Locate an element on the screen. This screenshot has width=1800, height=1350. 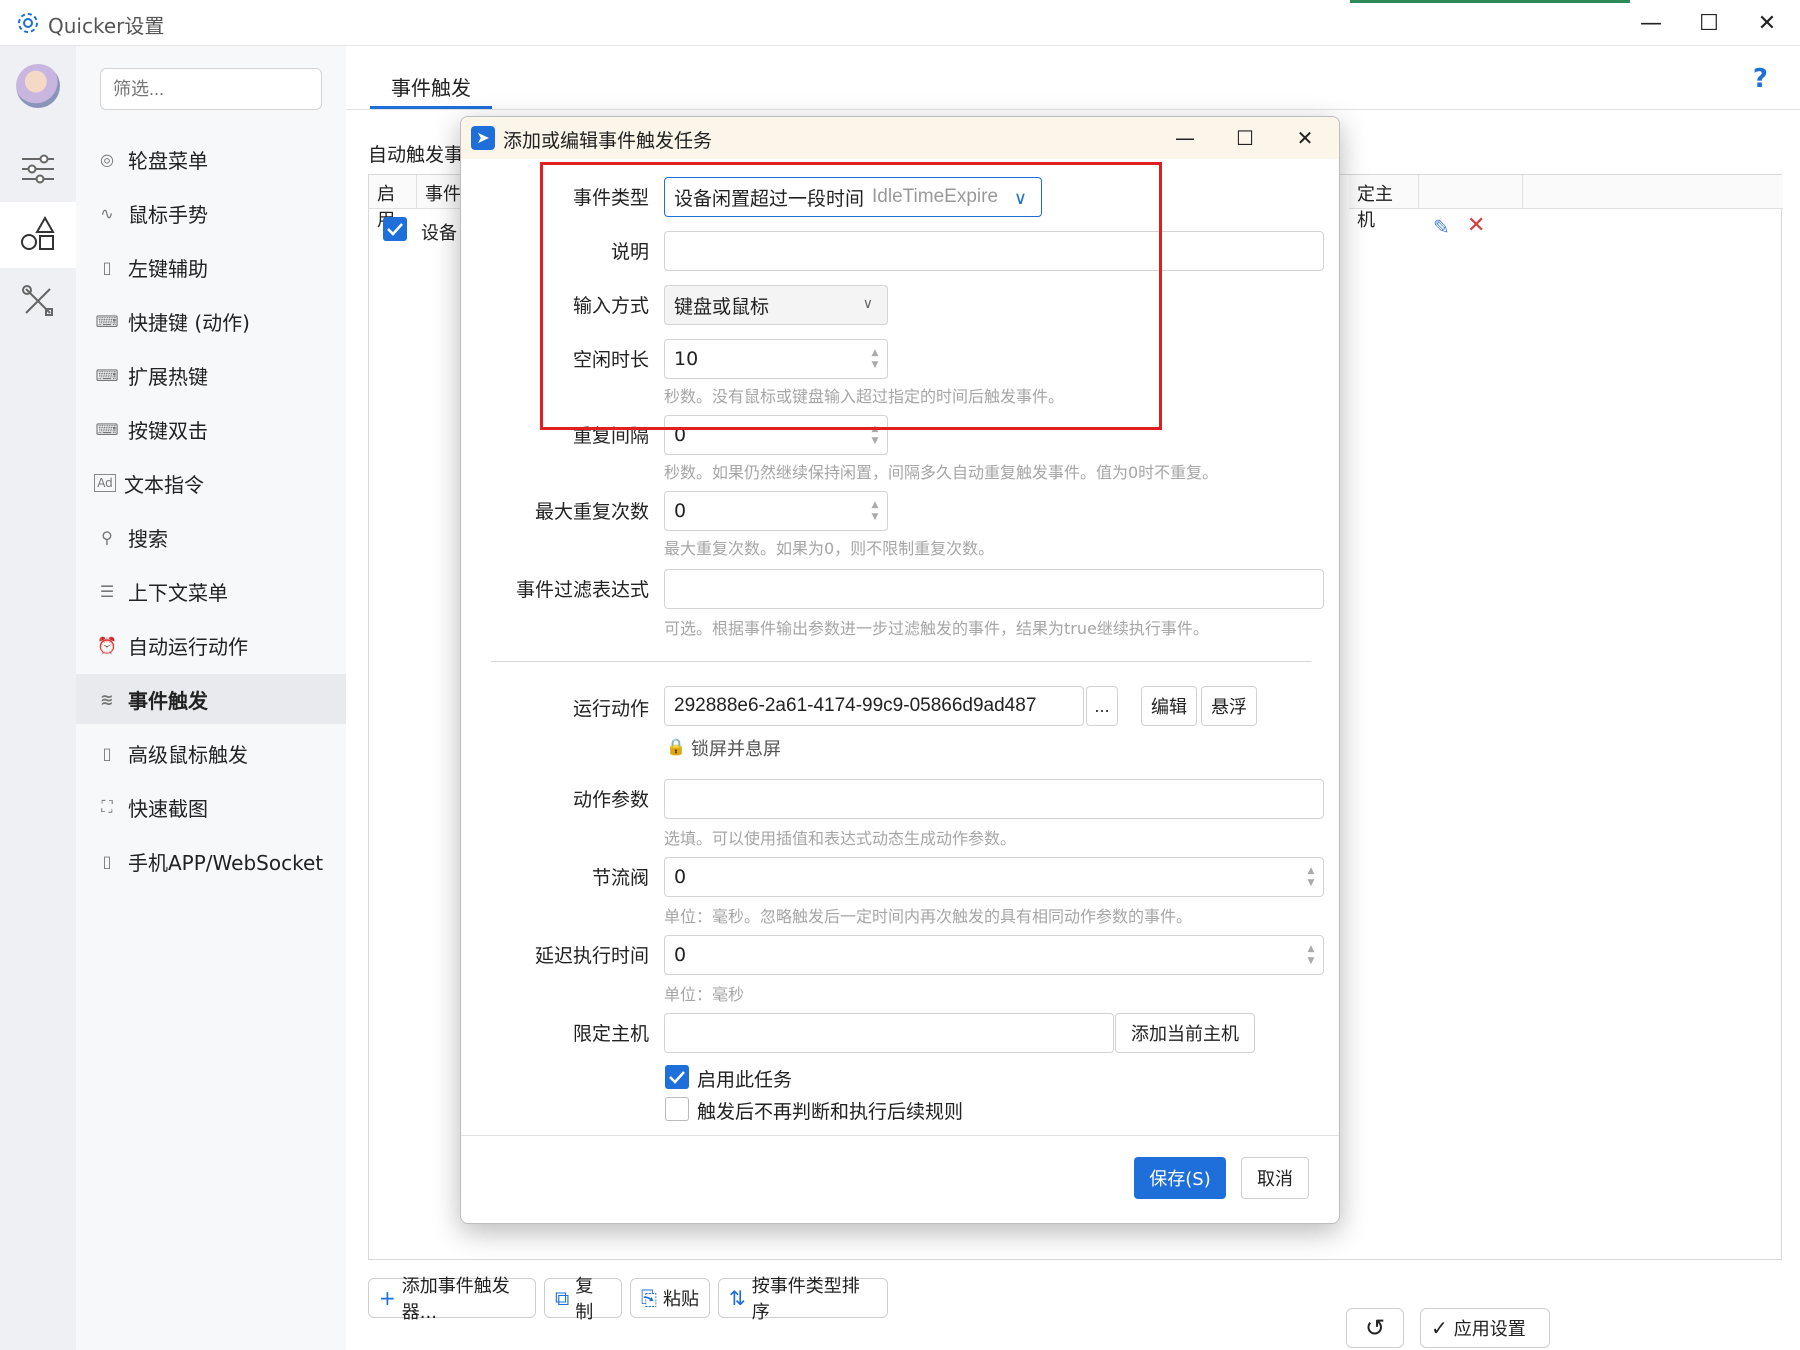
paste-icon: ⎘ is located at coordinates (649, 1298).